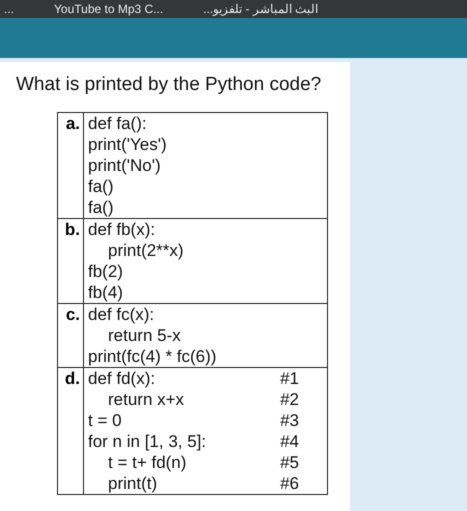  I want to click on code-line: def fc(x):, so click(121, 314).